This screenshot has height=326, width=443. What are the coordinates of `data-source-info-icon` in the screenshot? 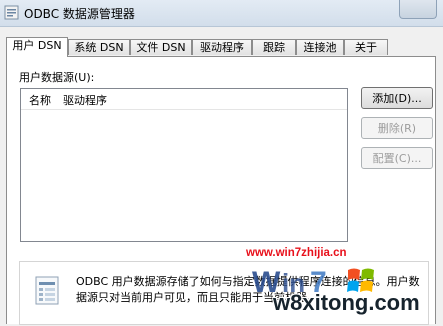 It's located at (47, 290).